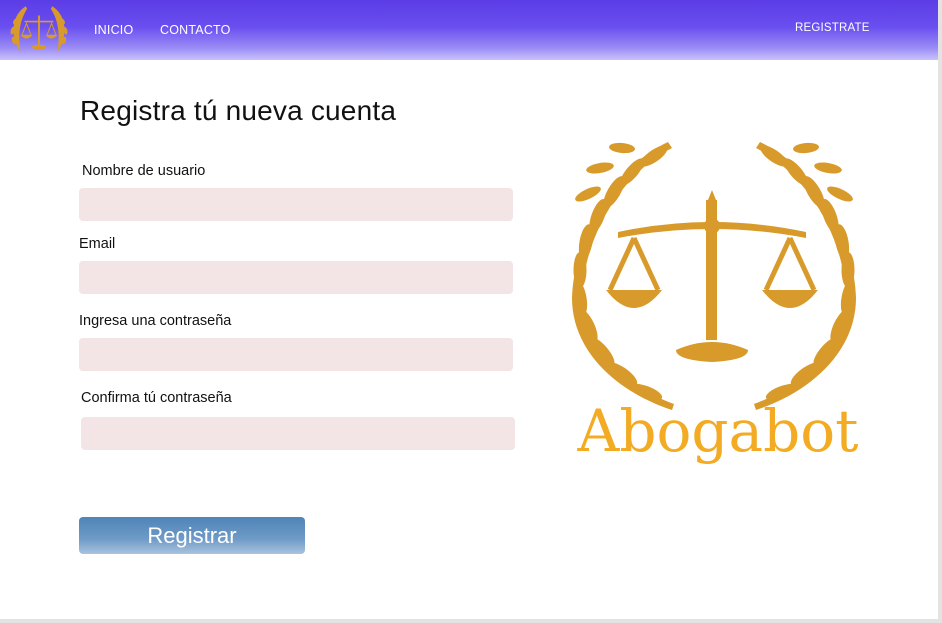 Image resolution: width=942 pixels, height=623 pixels. Describe the element at coordinates (469, 30) in the screenshot. I see `top-navbar: INICIO CONTACTO REGISTRATE` at that location.